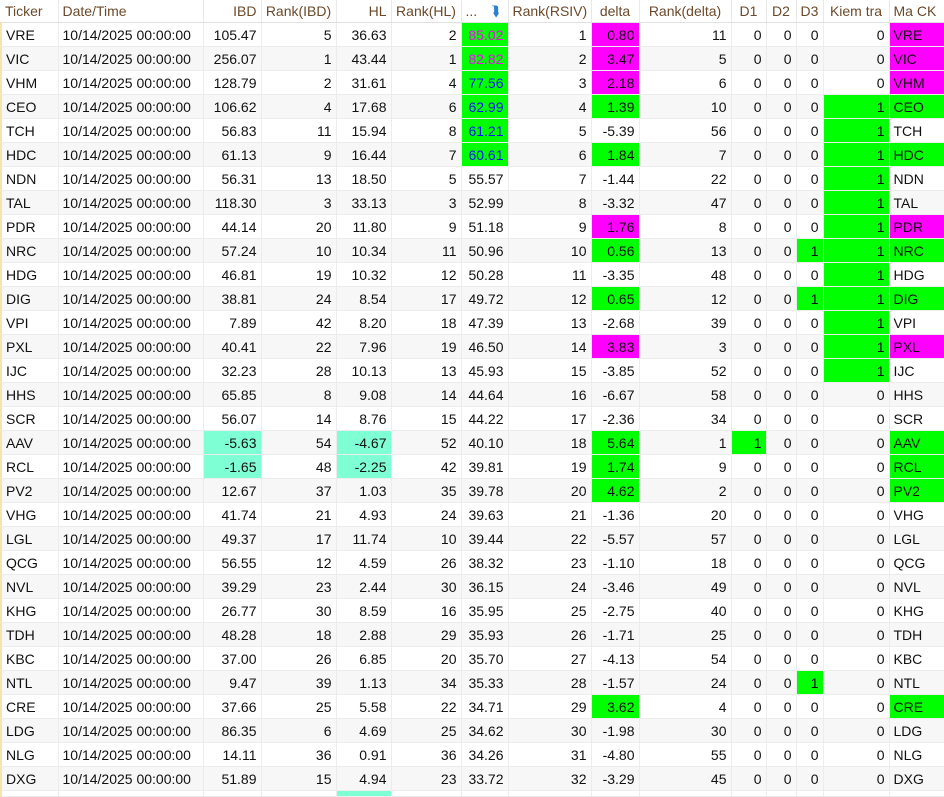  Describe the element at coordinates (615, 658) in the screenshot. I see `cell-delta: -4.13` at that location.